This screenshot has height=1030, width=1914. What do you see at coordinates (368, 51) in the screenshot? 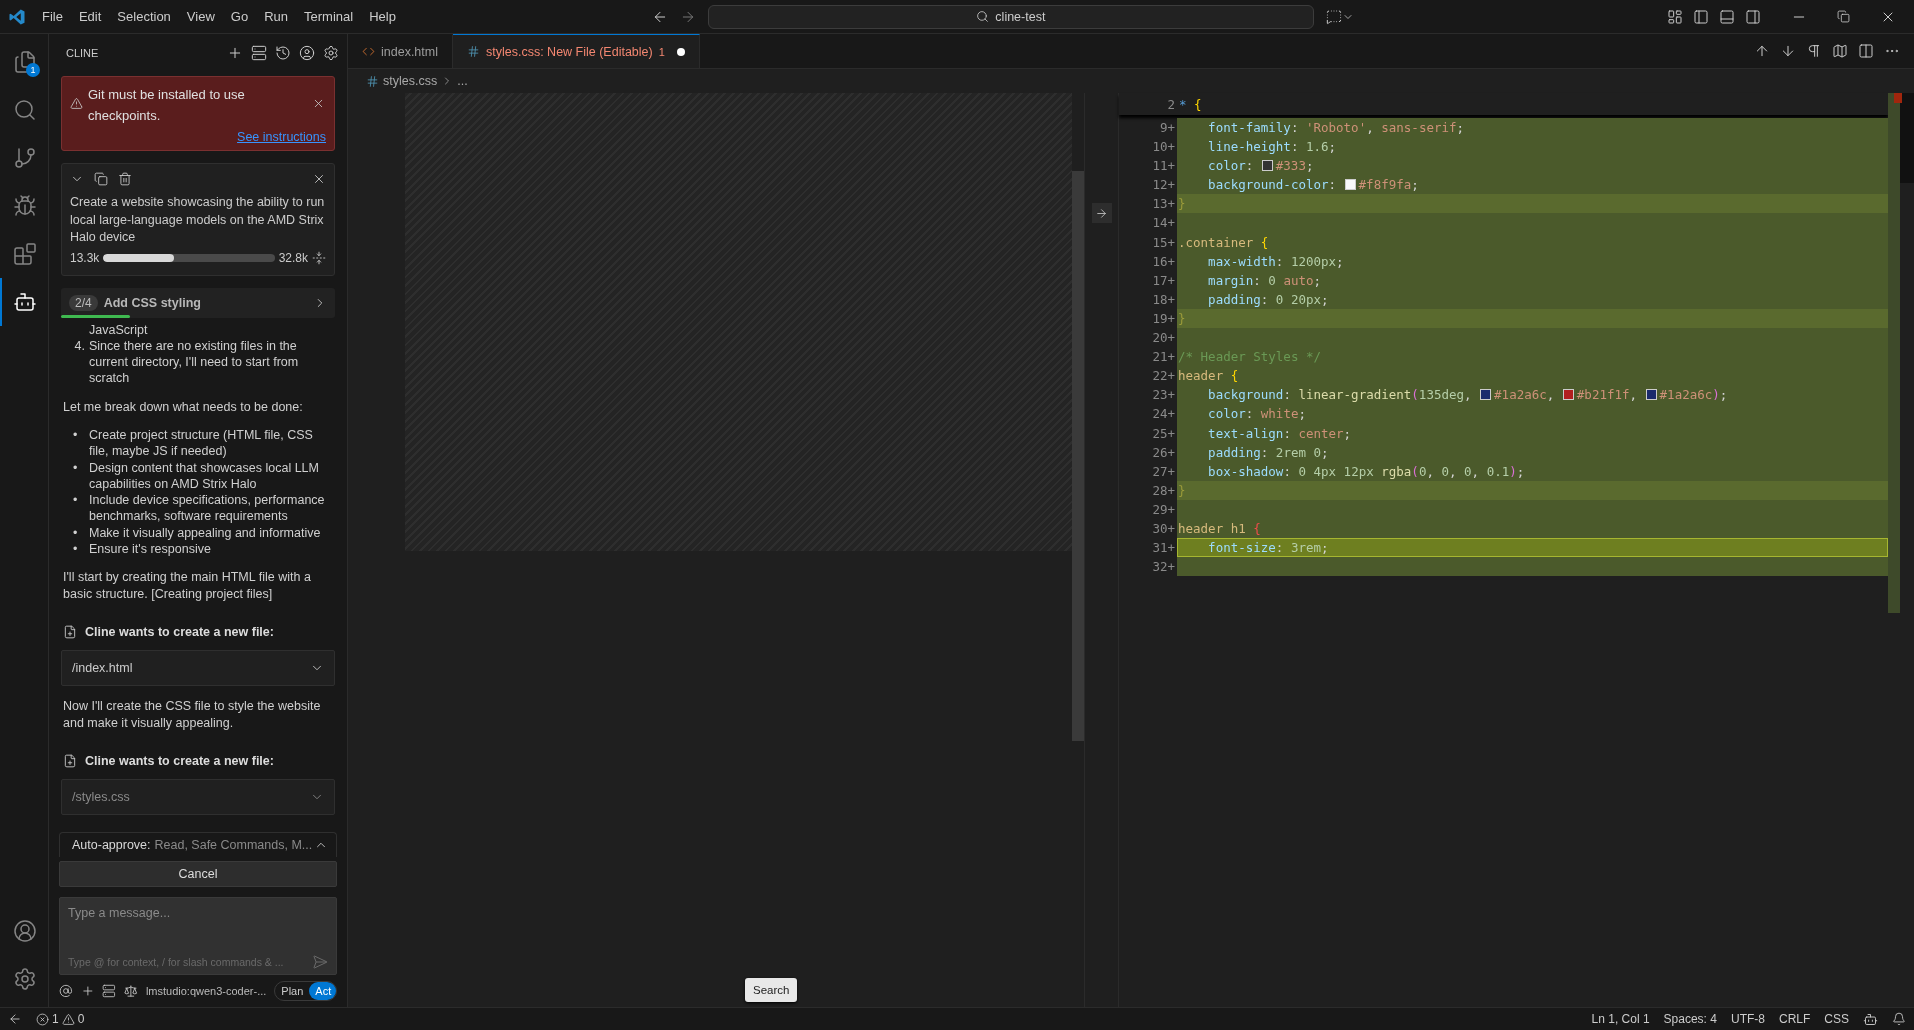
I see `code-icon` at bounding box center [368, 51].